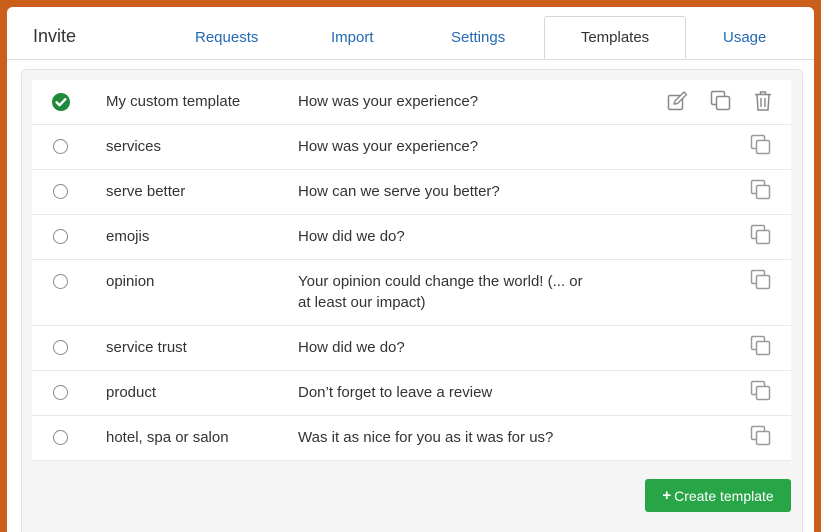  I want to click on edit-icon, so click(678, 101).